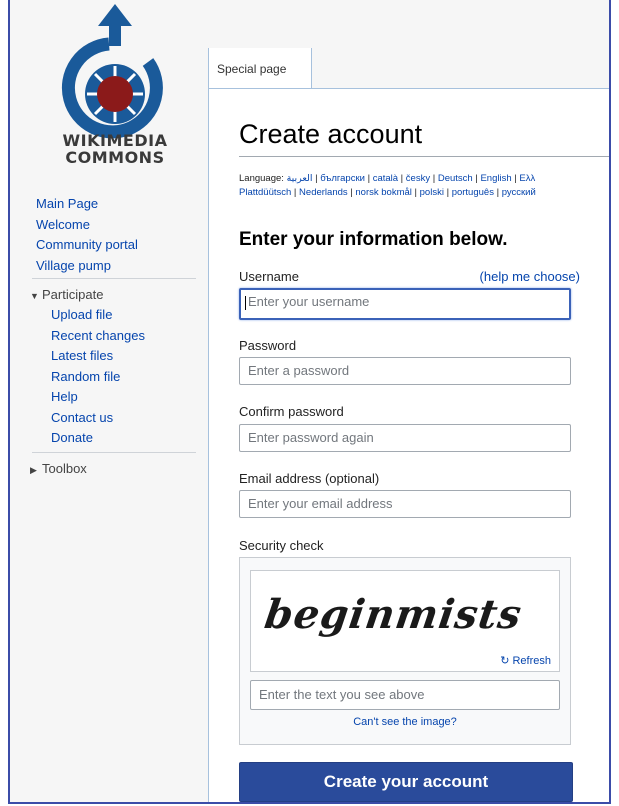 The image size is (619, 806). What do you see at coordinates (116, 204) in the screenshot?
I see `sidebar-item-main-page: Main Page` at bounding box center [116, 204].